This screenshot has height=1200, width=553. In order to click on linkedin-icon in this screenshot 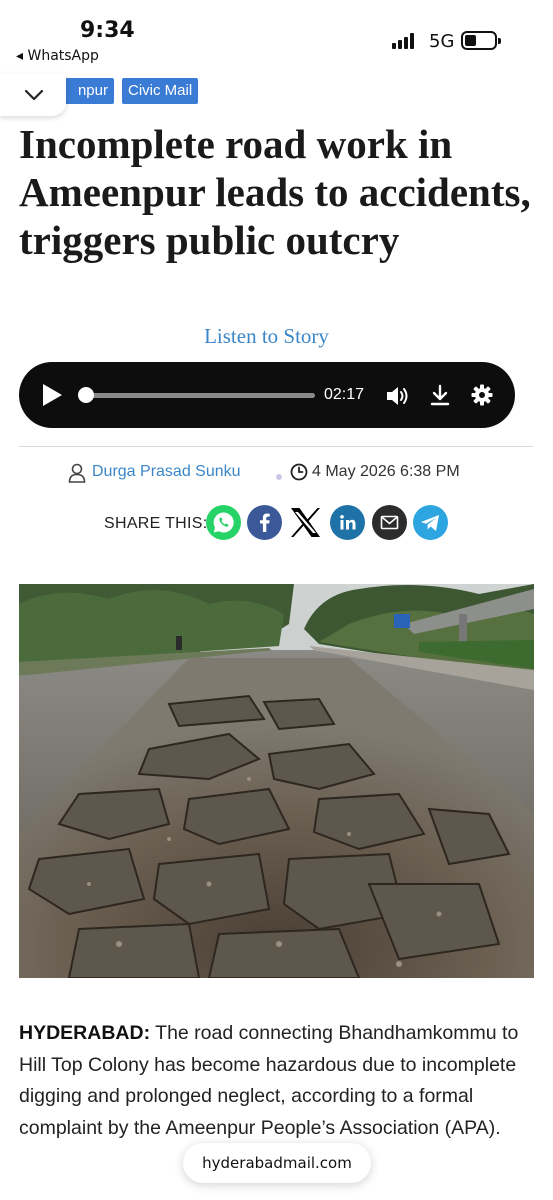, I will do `click(347, 522)`.